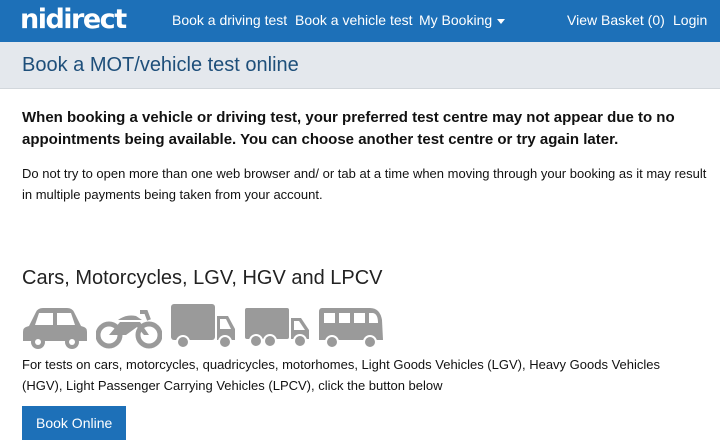 This screenshot has width=720, height=448. I want to click on book-online-button: Book Online, so click(74, 423).